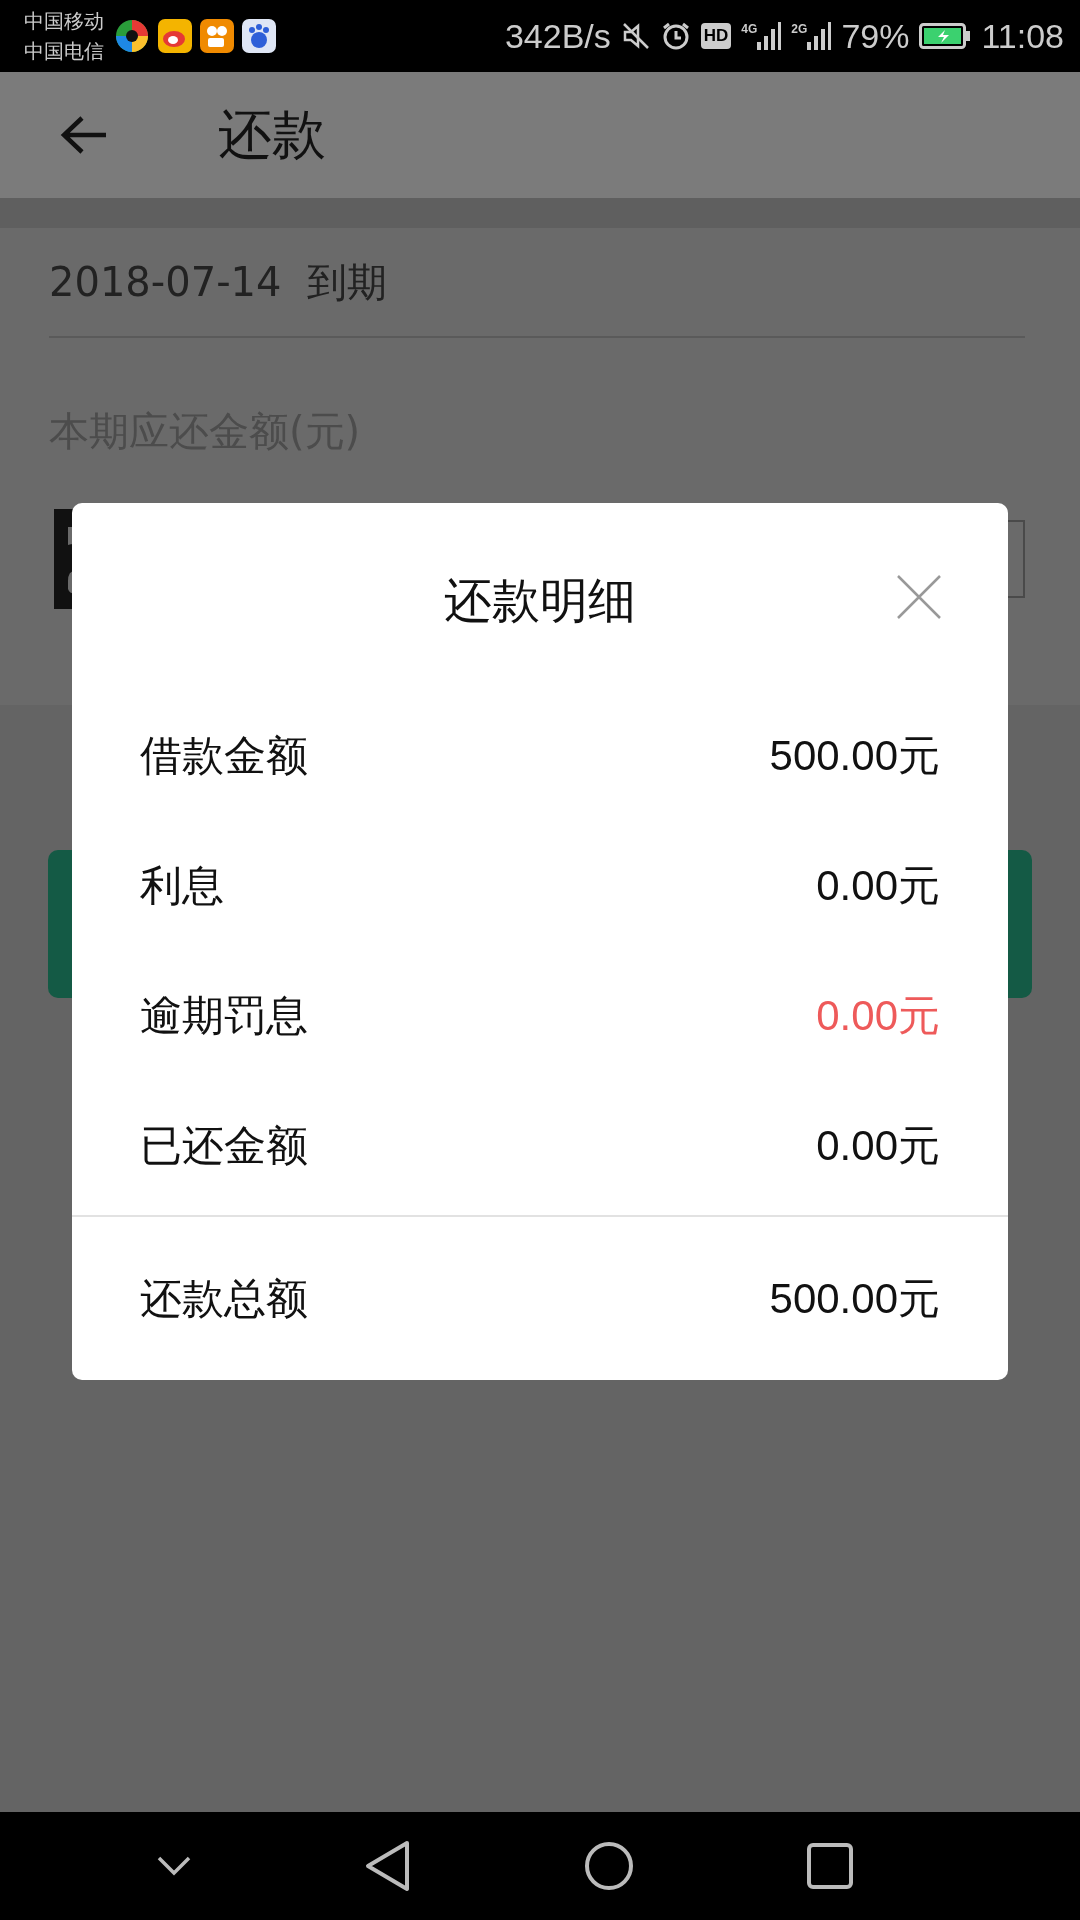 This screenshot has height=1920, width=1080. What do you see at coordinates (854, 756) in the screenshot?
I see `detail-value: 500.00元` at bounding box center [854, 756].